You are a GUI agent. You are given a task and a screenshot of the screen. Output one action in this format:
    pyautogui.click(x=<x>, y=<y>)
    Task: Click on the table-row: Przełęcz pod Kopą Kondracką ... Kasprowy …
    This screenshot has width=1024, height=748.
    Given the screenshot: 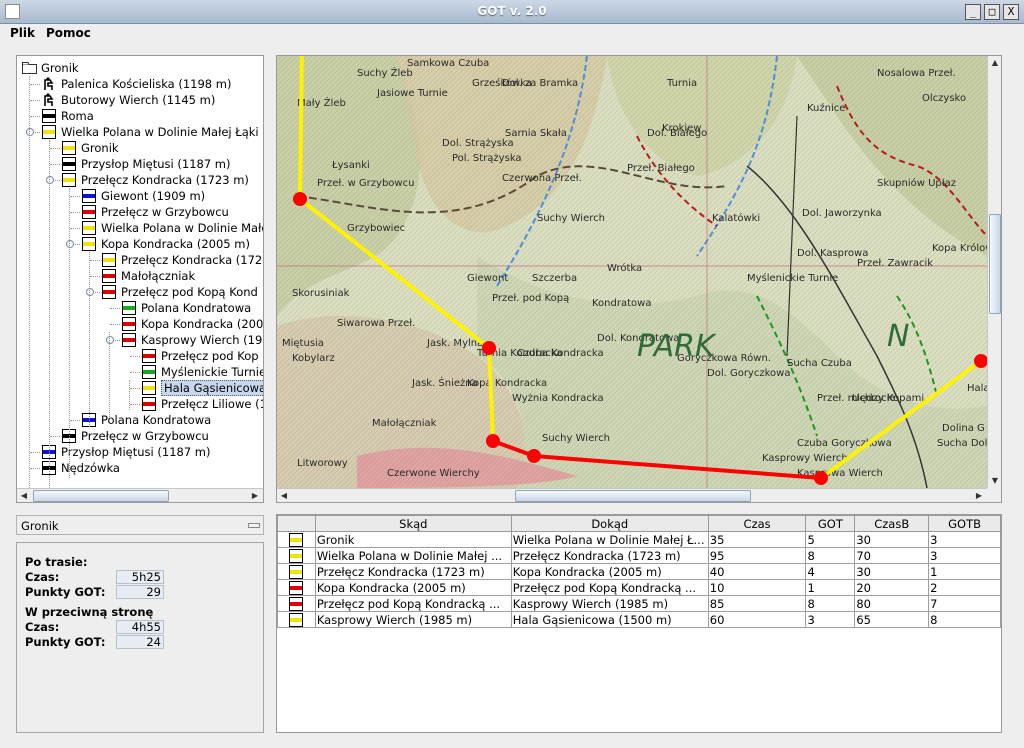 What is the action you would take?
    pyautogui.click(x=639, y=603)
    